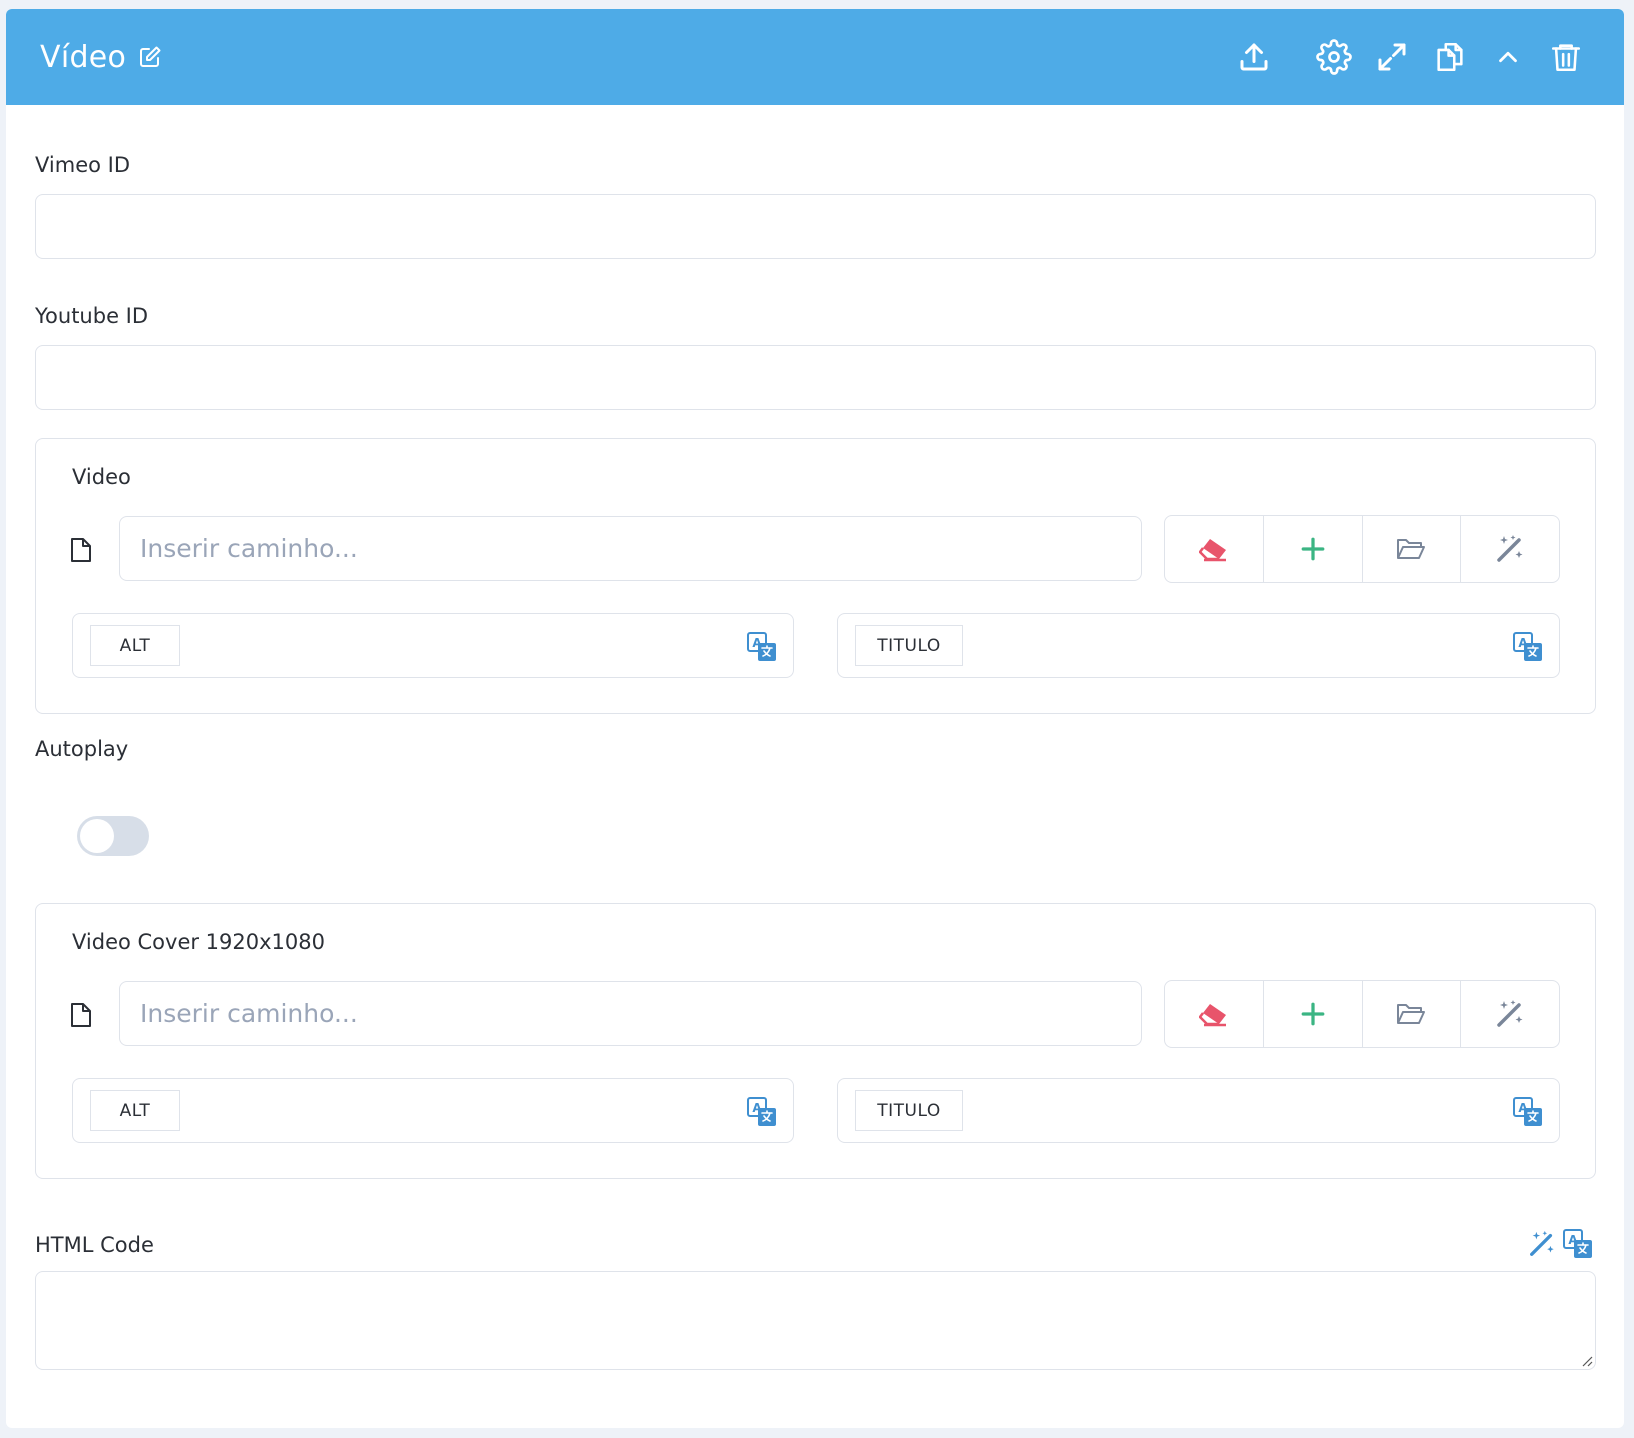 This screenshot has height=1438, width=1634. Describe the element at coordinates (1239, 1111) in the screenshot. I see `video-cover-title-input` at that location.